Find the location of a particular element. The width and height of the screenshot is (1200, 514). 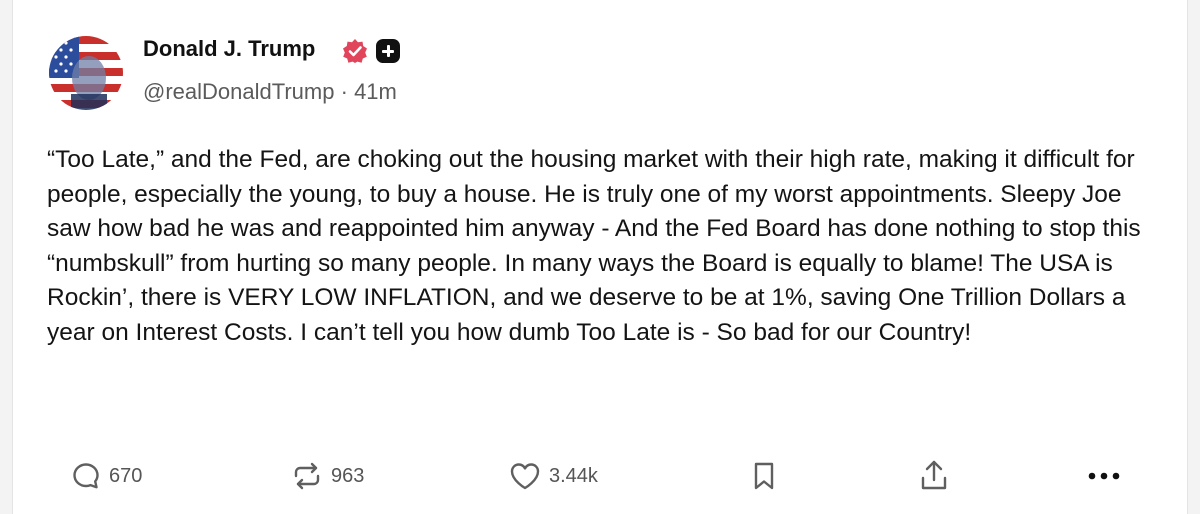

avatar-image is located at coordinates (86, 73).